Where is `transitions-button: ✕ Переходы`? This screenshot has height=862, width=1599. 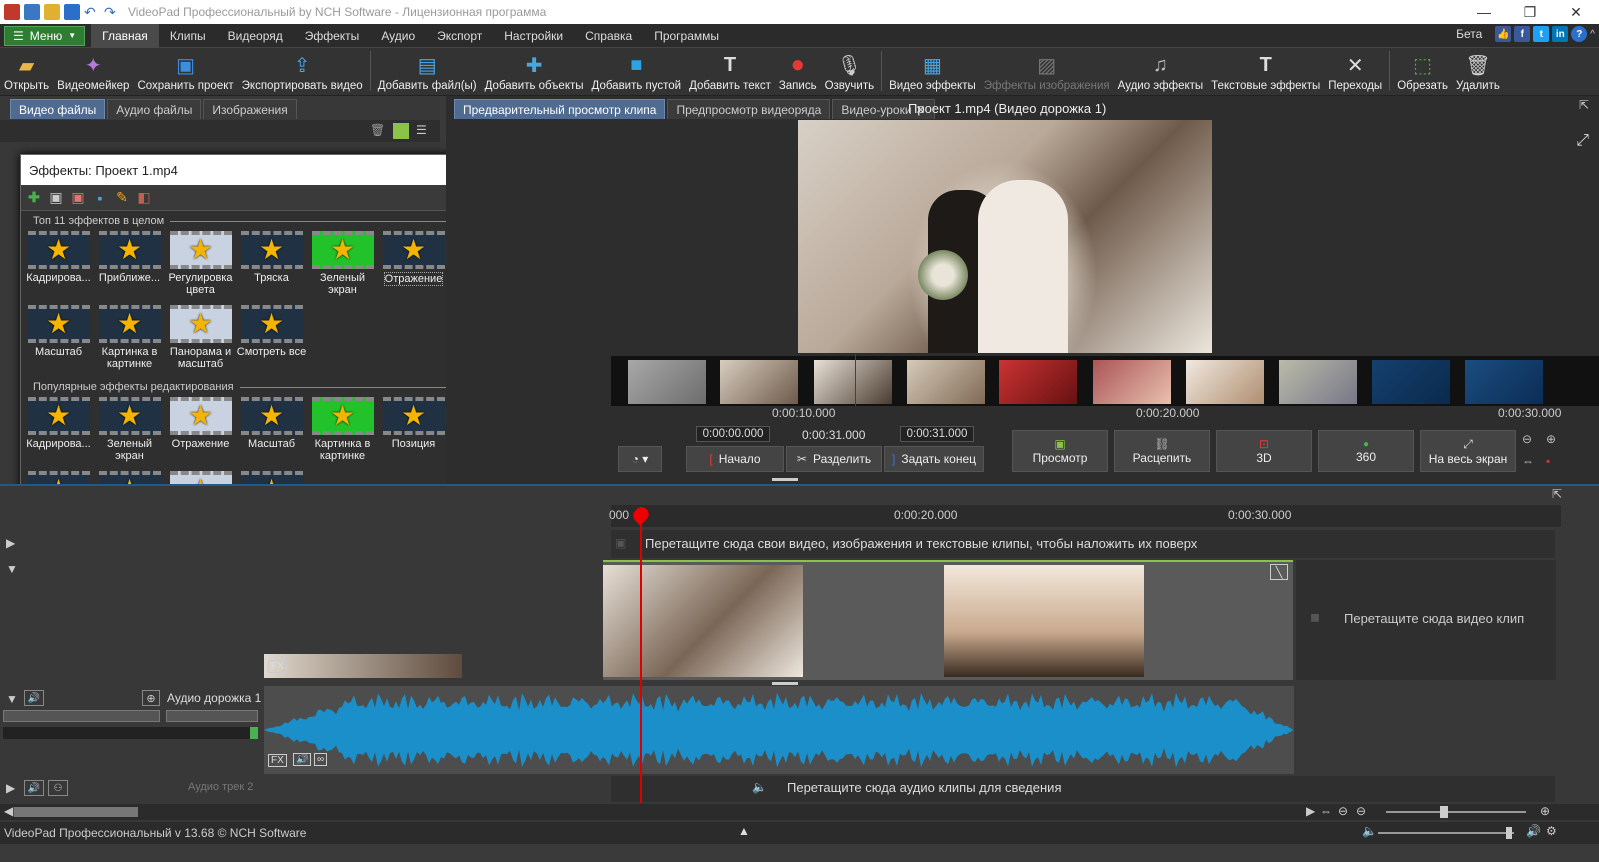 transitions-button: ✕ Переходы is located at coordinates (1355, 71).